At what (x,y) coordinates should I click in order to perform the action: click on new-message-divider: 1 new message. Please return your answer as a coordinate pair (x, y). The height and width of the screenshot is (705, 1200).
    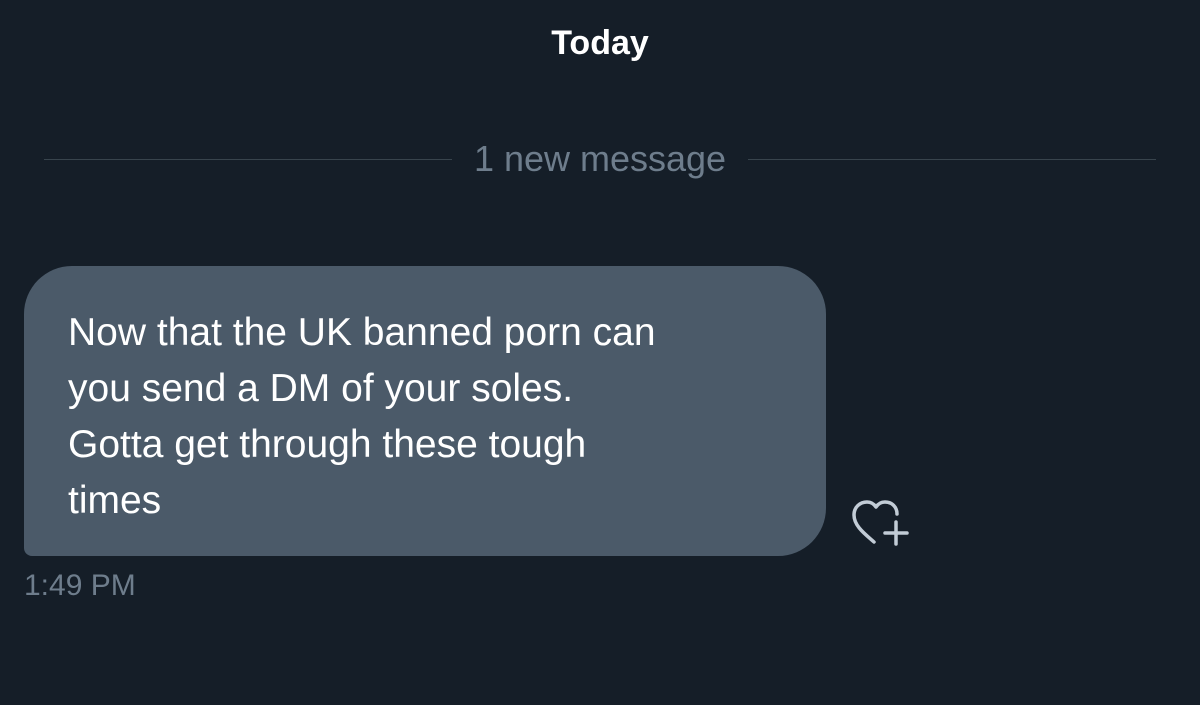
    Looking at the image, I should click on (600, 159).